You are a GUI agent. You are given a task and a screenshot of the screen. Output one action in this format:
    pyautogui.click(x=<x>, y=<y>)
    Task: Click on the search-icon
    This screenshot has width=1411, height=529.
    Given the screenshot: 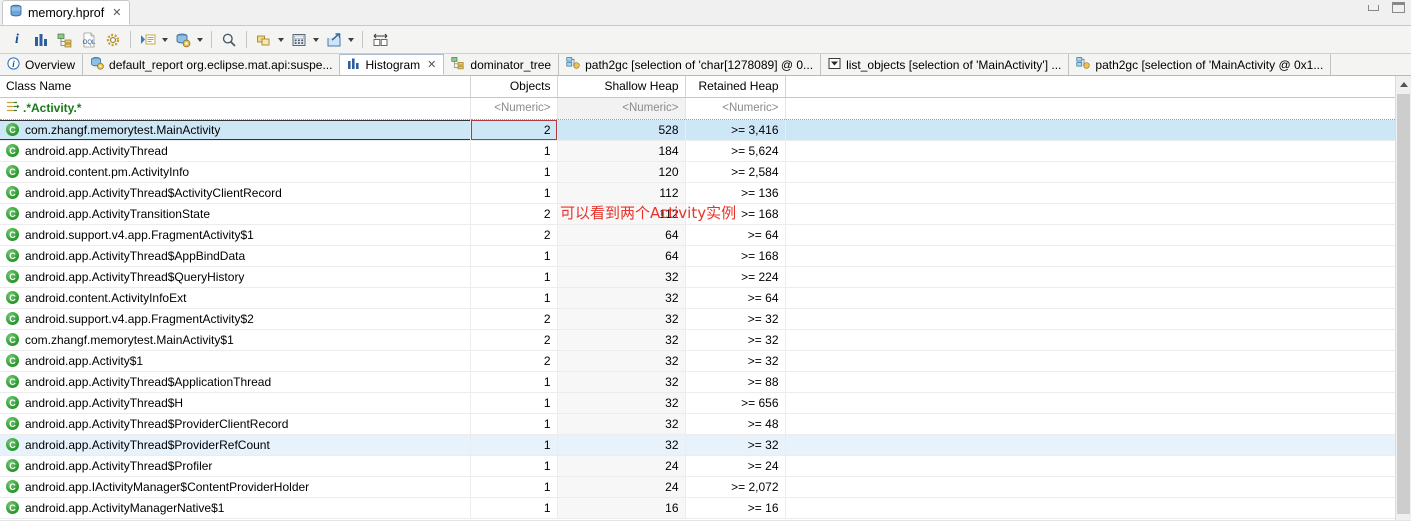 What is the action you would take?
    pyautogui.click(x=229, y=40)
    